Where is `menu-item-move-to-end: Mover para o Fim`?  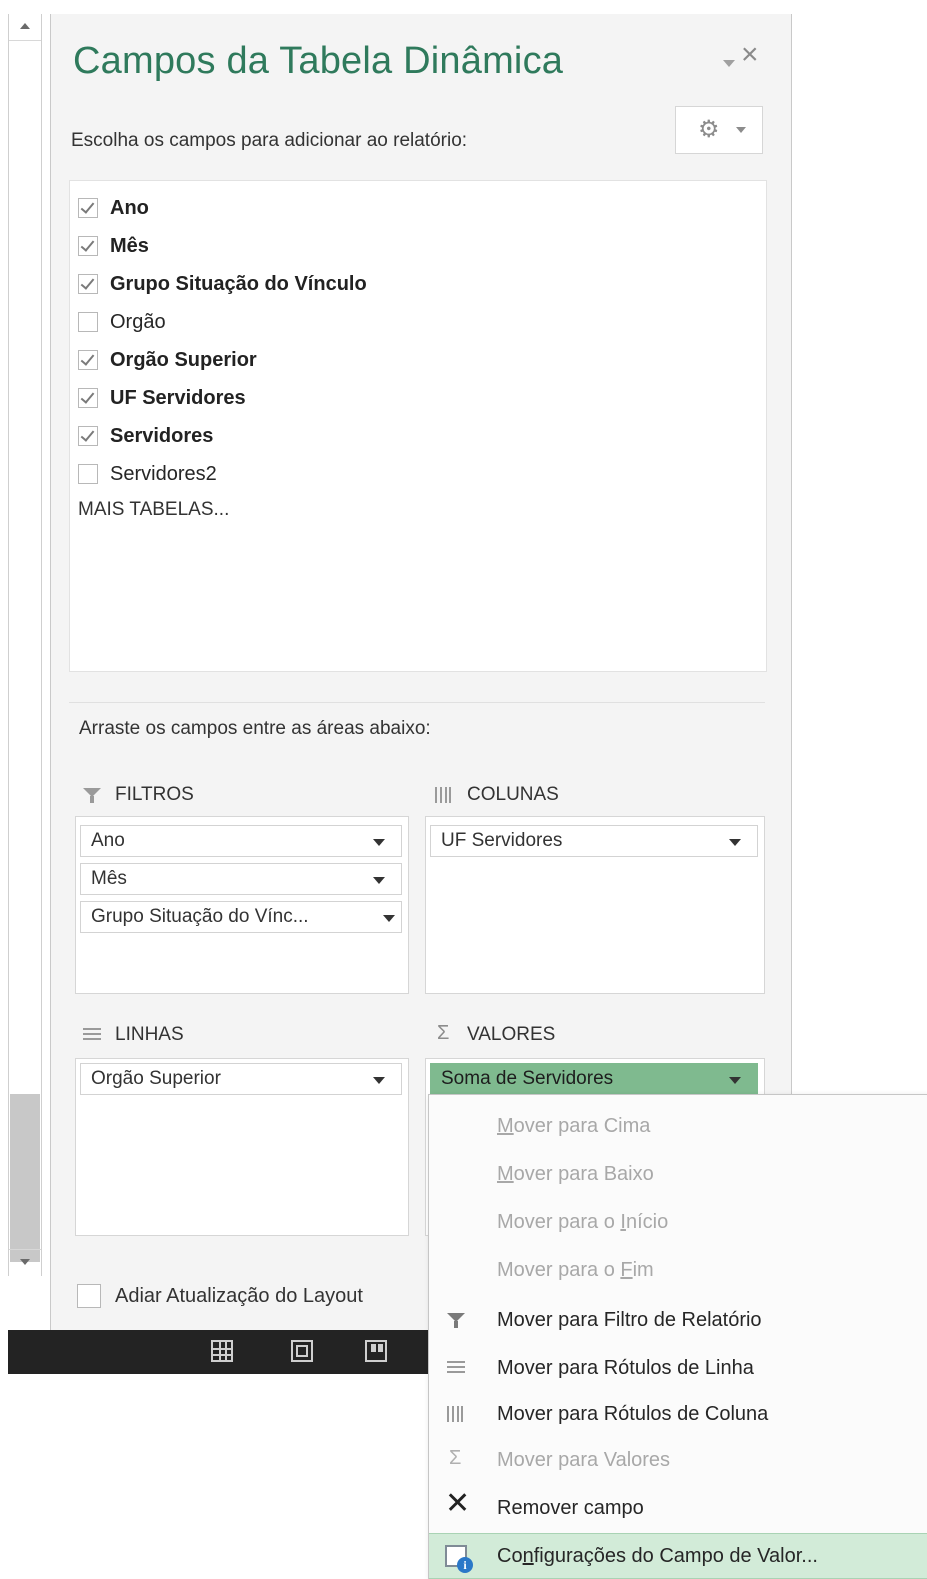
menu-item-move-to-end: Mover para o Fim is located at coordinates (678, 1270).